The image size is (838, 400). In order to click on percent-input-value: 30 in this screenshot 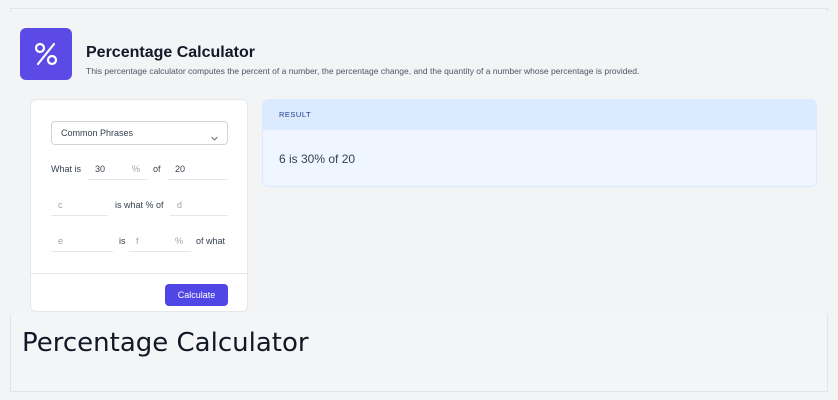, I will do `click(100, 169)`.